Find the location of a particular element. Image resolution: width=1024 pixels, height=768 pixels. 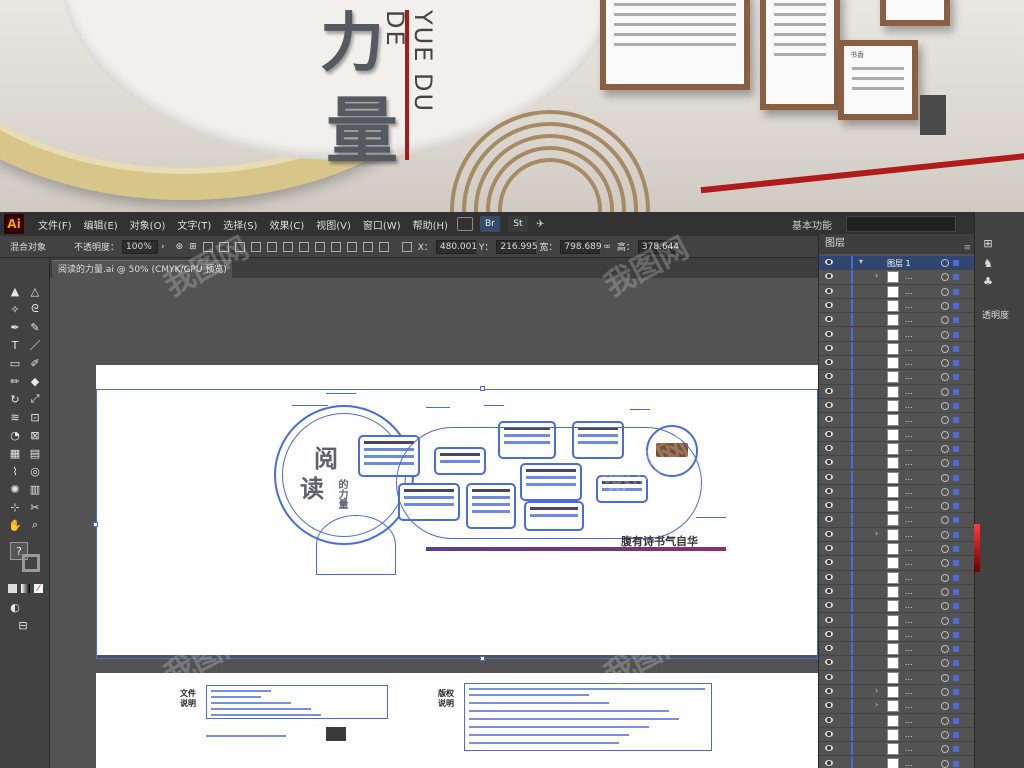

pen-tool-icon: ✒ is located at coordinates (15, 327).